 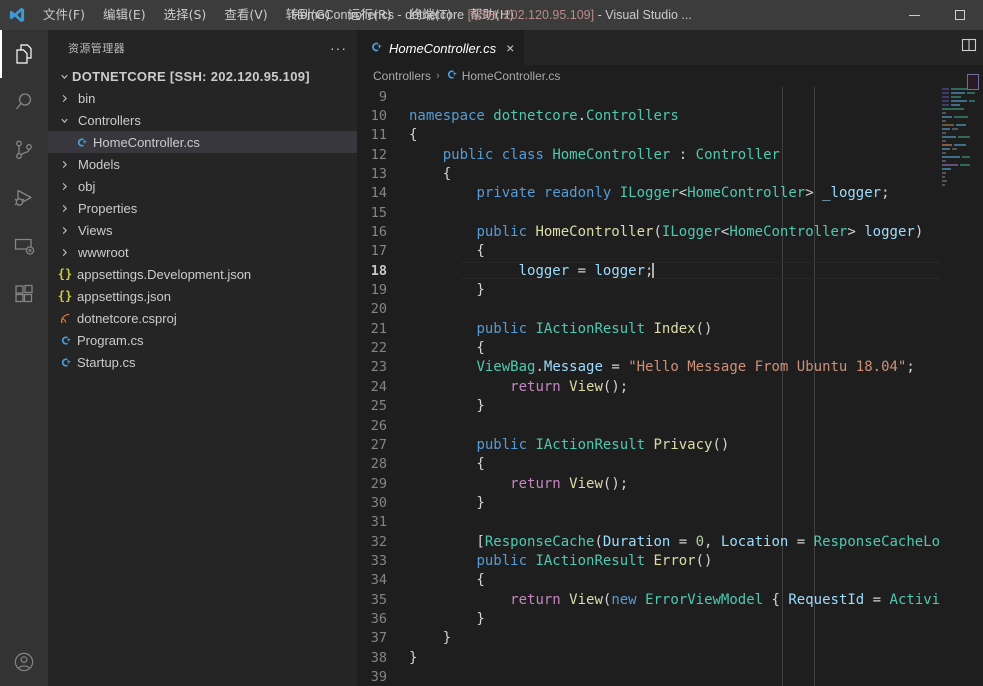 I want to click on line-content: public IActionResult Error(), so click(x=594, y=560).